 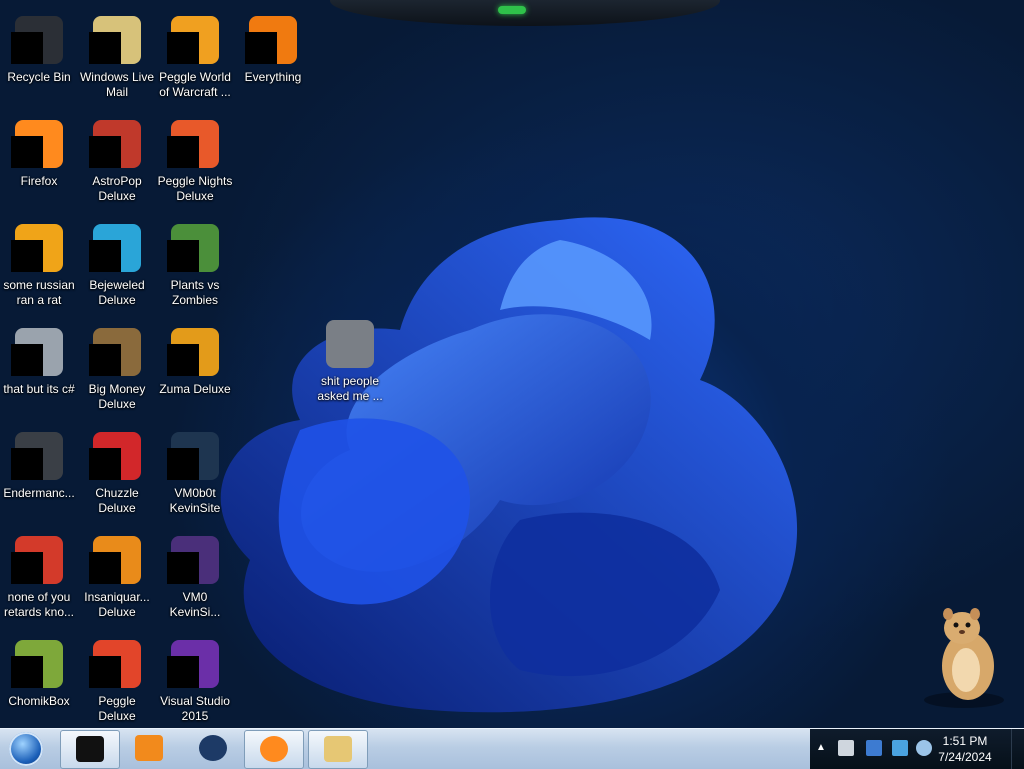 I want to click on peggle-nights-icon, so click(x=193, y=144).